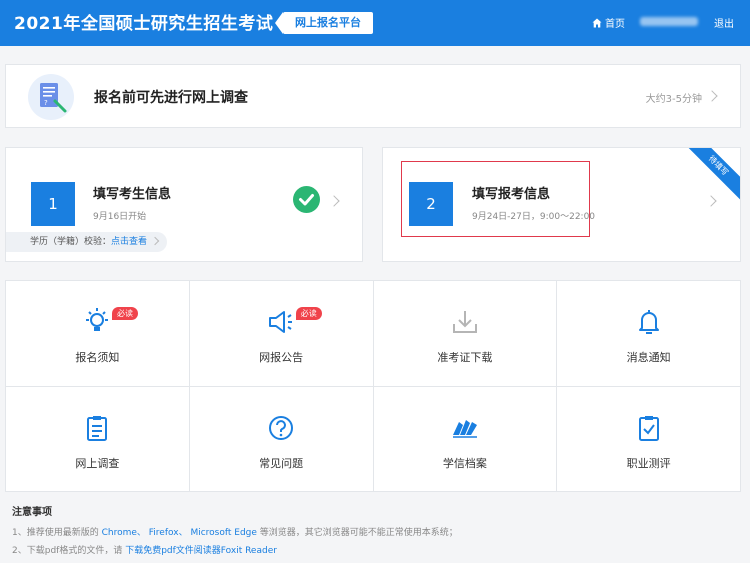 This screenshot has width=750, height=563. What do you see at coordinates (431, 204) in the screenshot?
I see `step-number: 2` at bounding box center [431, 204].